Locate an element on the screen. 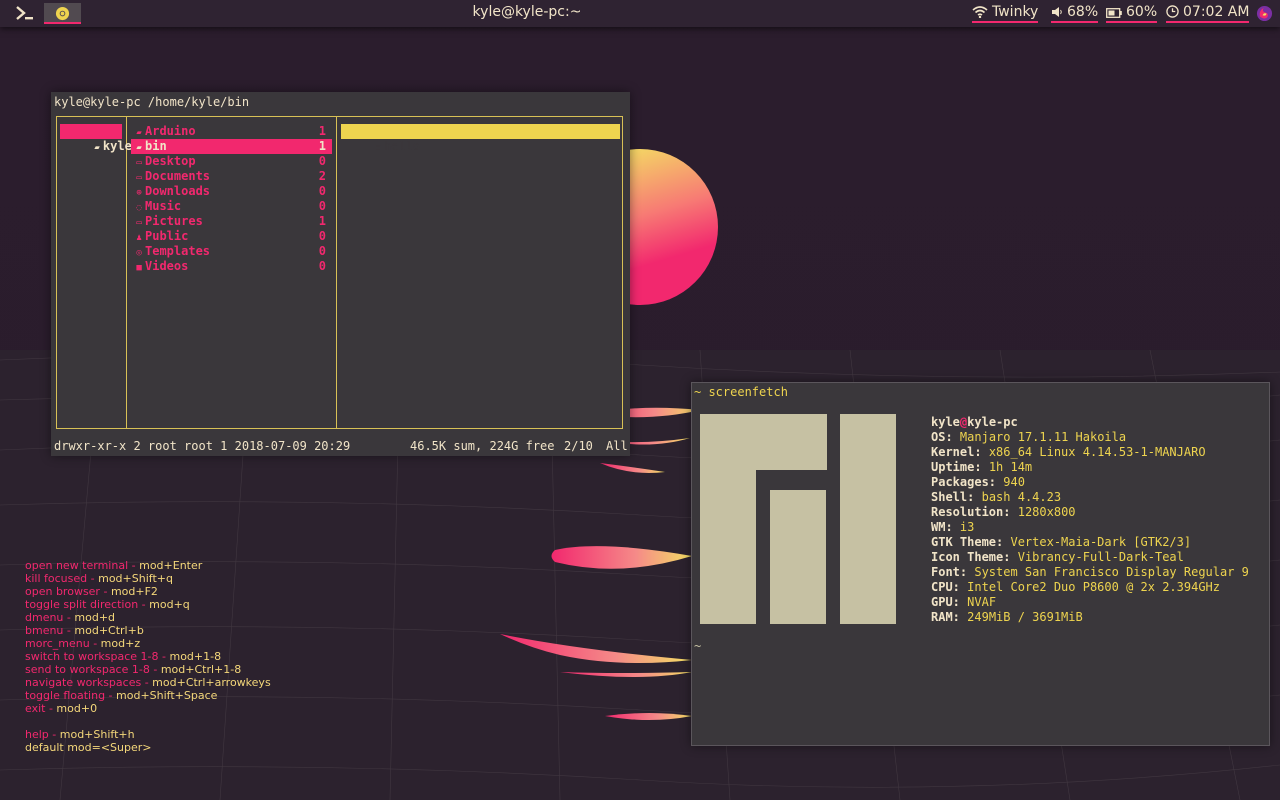 The height and width of the screenshot is (800, 1280). info-key: GPU: is located at coordinates (945, 602).